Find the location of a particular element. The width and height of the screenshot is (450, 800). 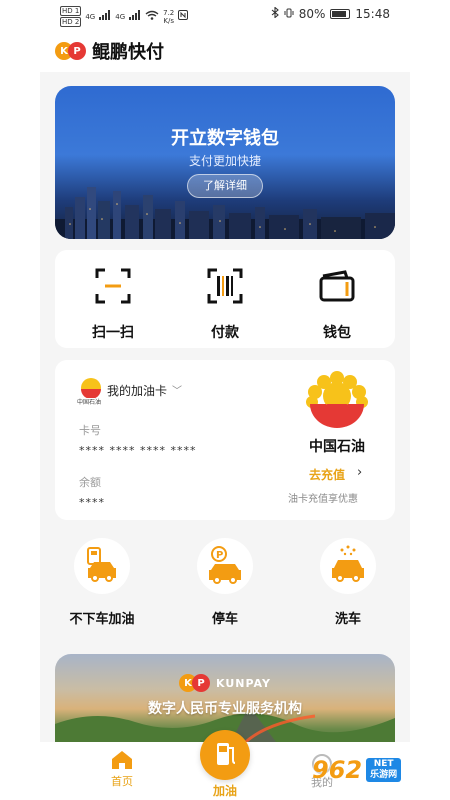

nfc-icon is located at coordinates (183, 16).